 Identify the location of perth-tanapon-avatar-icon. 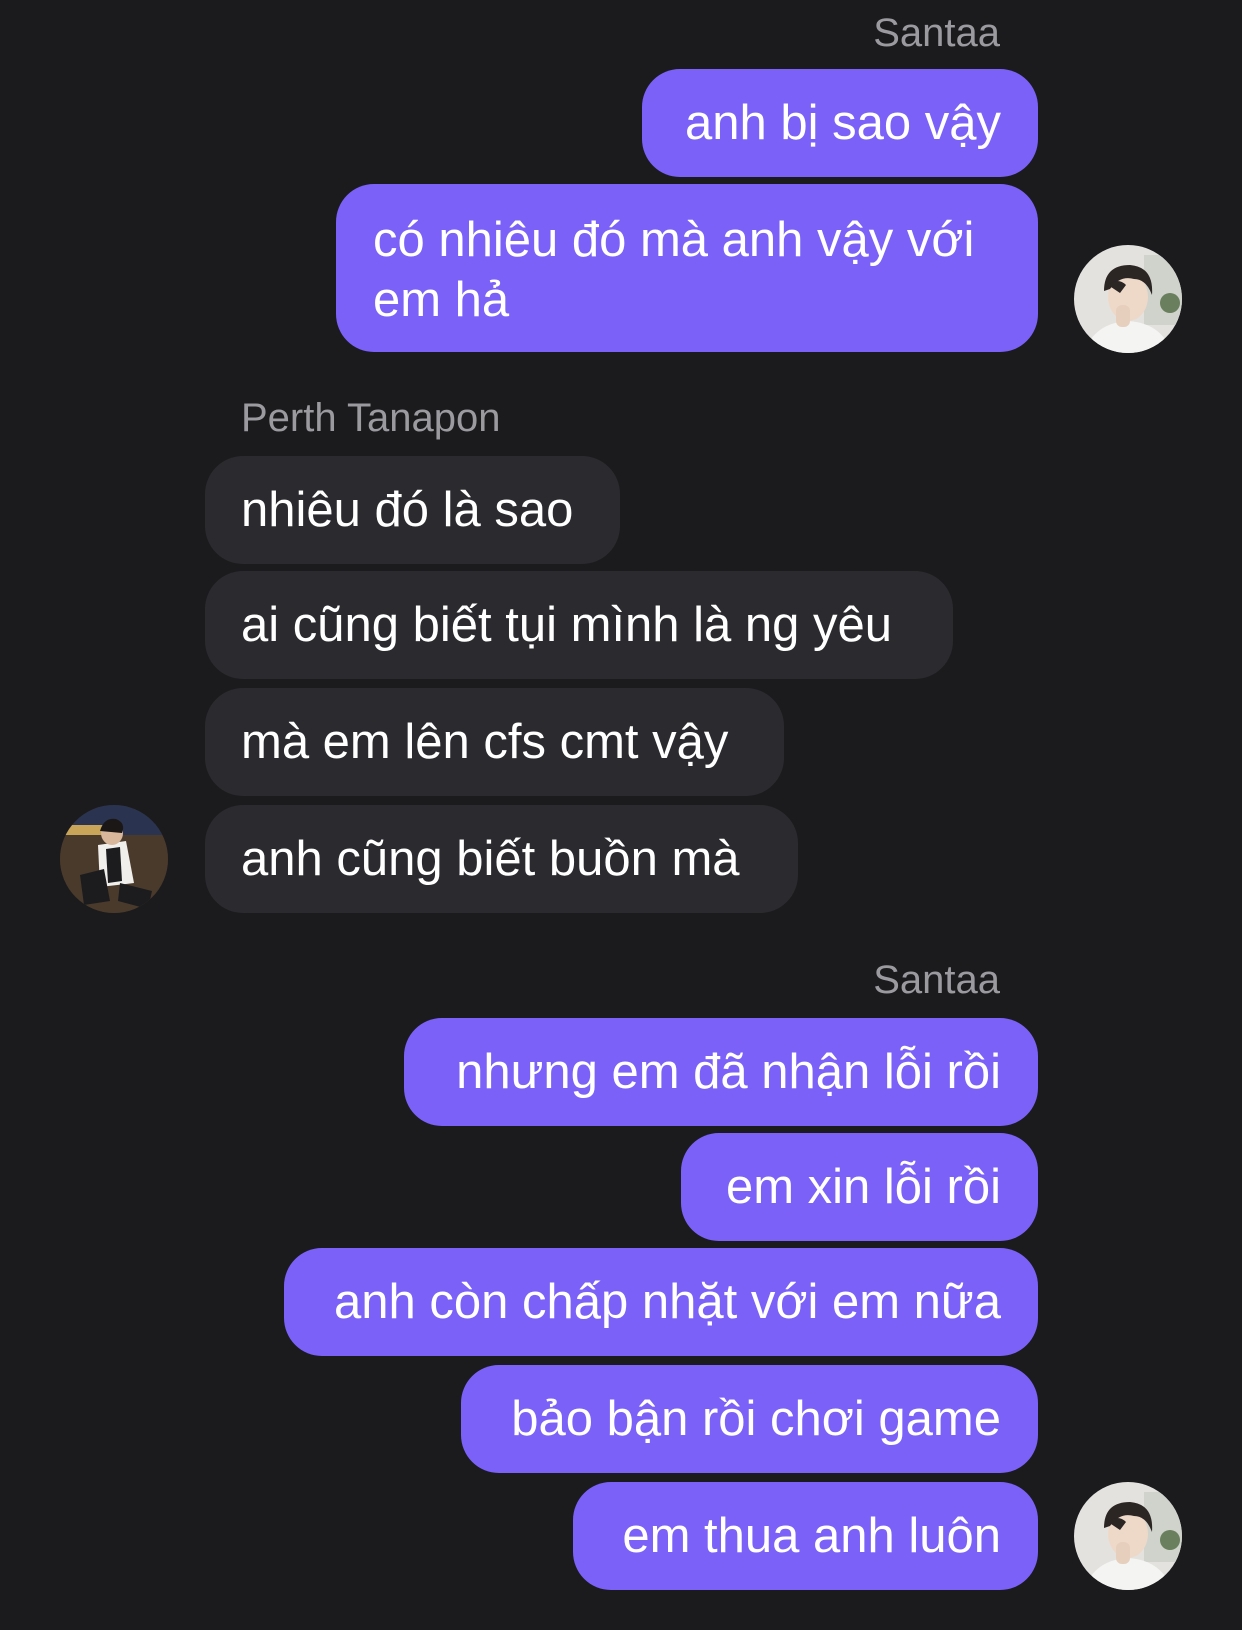
(114, 859).